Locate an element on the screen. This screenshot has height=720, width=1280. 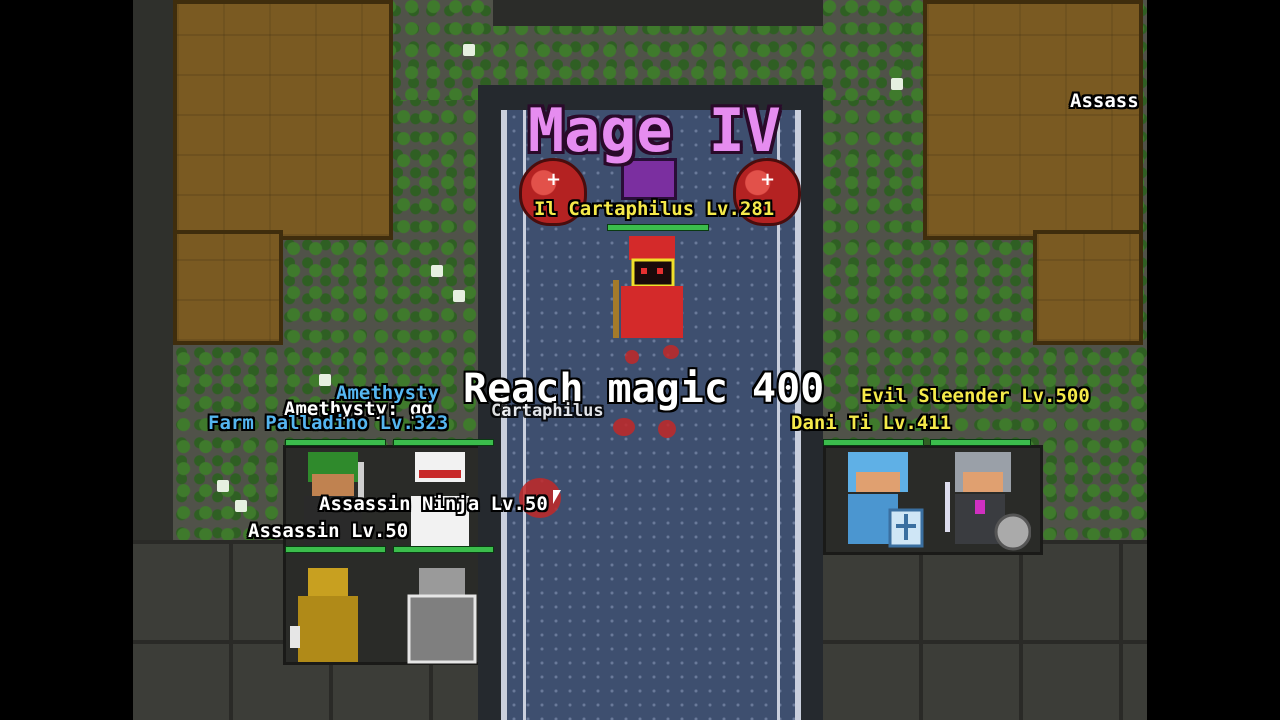
grey-hooded-sprite is located at coordinates (442, 616).